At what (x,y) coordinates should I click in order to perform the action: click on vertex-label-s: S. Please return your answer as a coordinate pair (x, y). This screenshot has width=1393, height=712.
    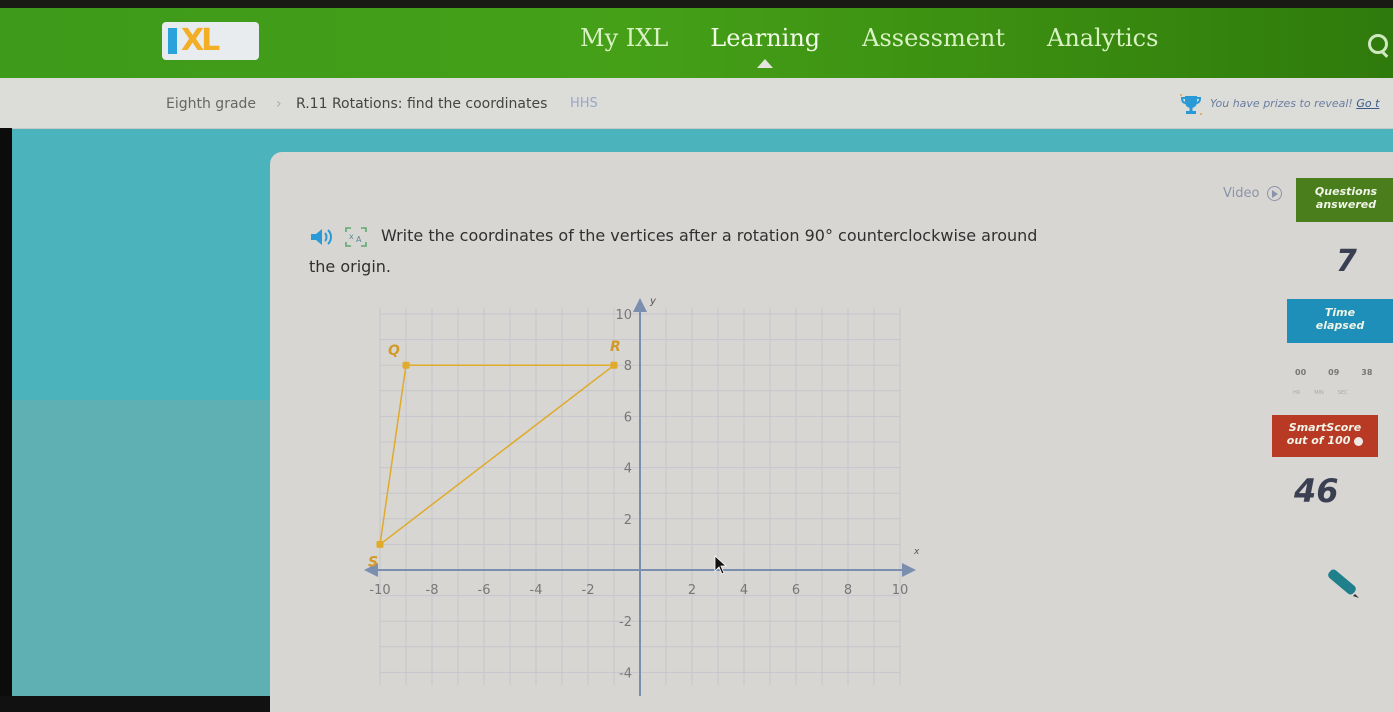
    Looking at the image, I should click on (373, 562).